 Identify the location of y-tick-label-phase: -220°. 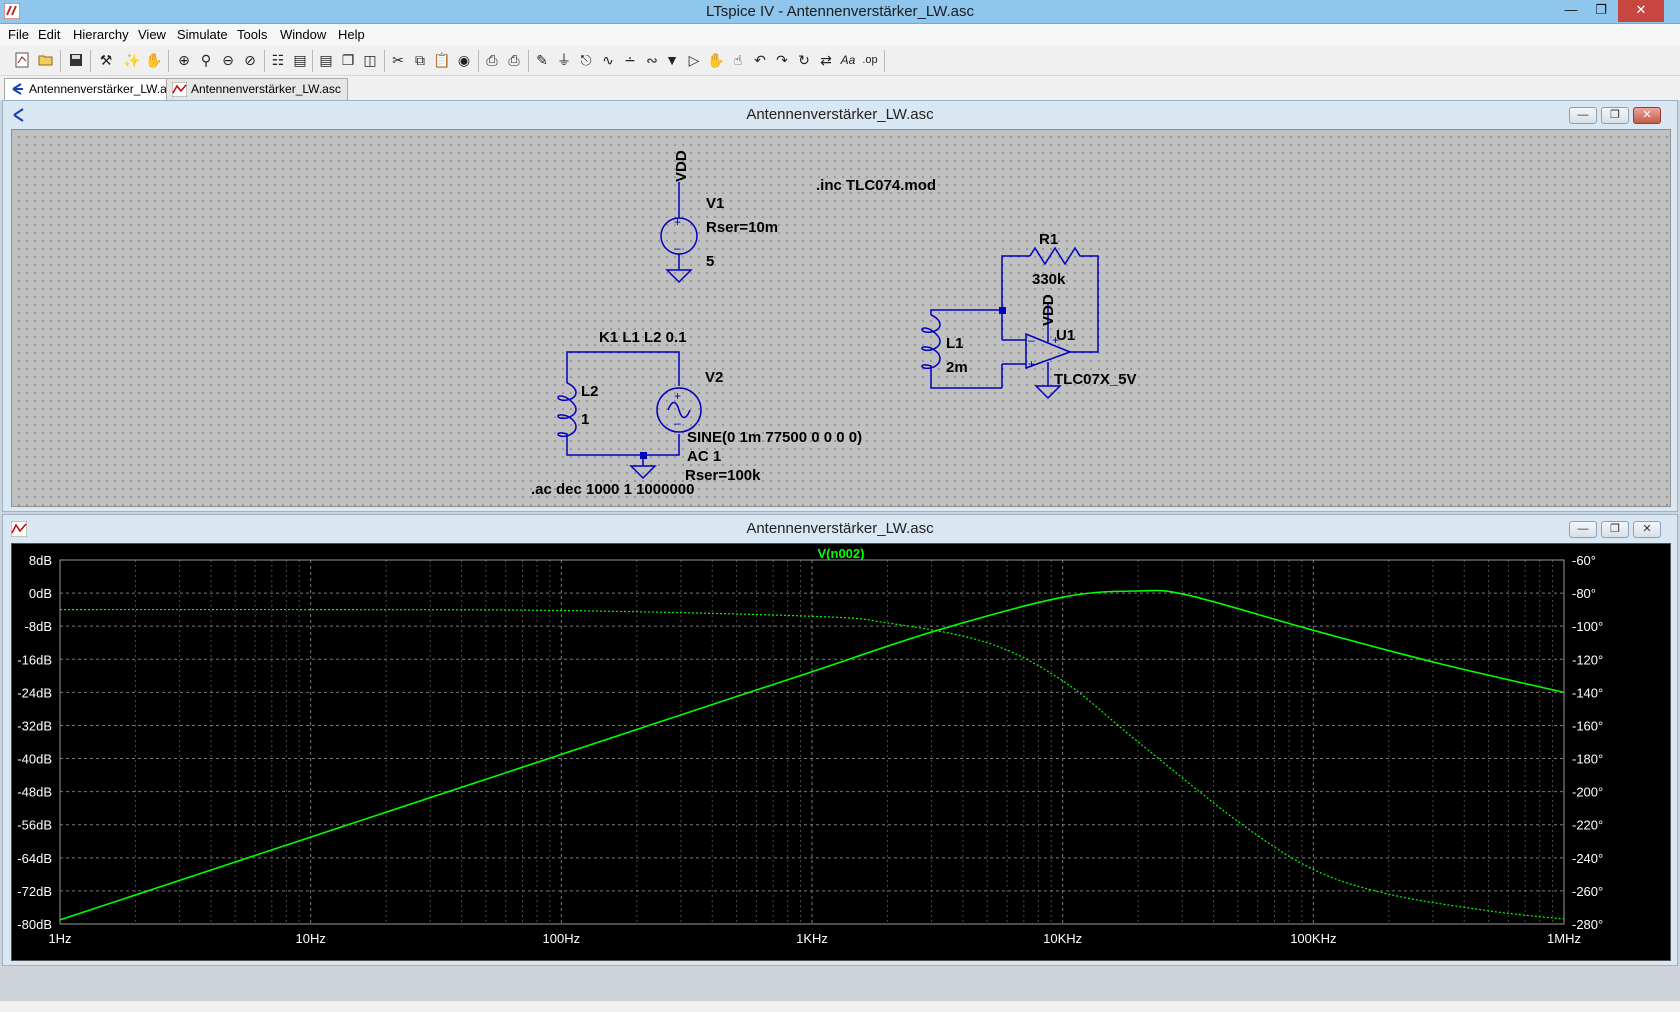
(1587, 825).